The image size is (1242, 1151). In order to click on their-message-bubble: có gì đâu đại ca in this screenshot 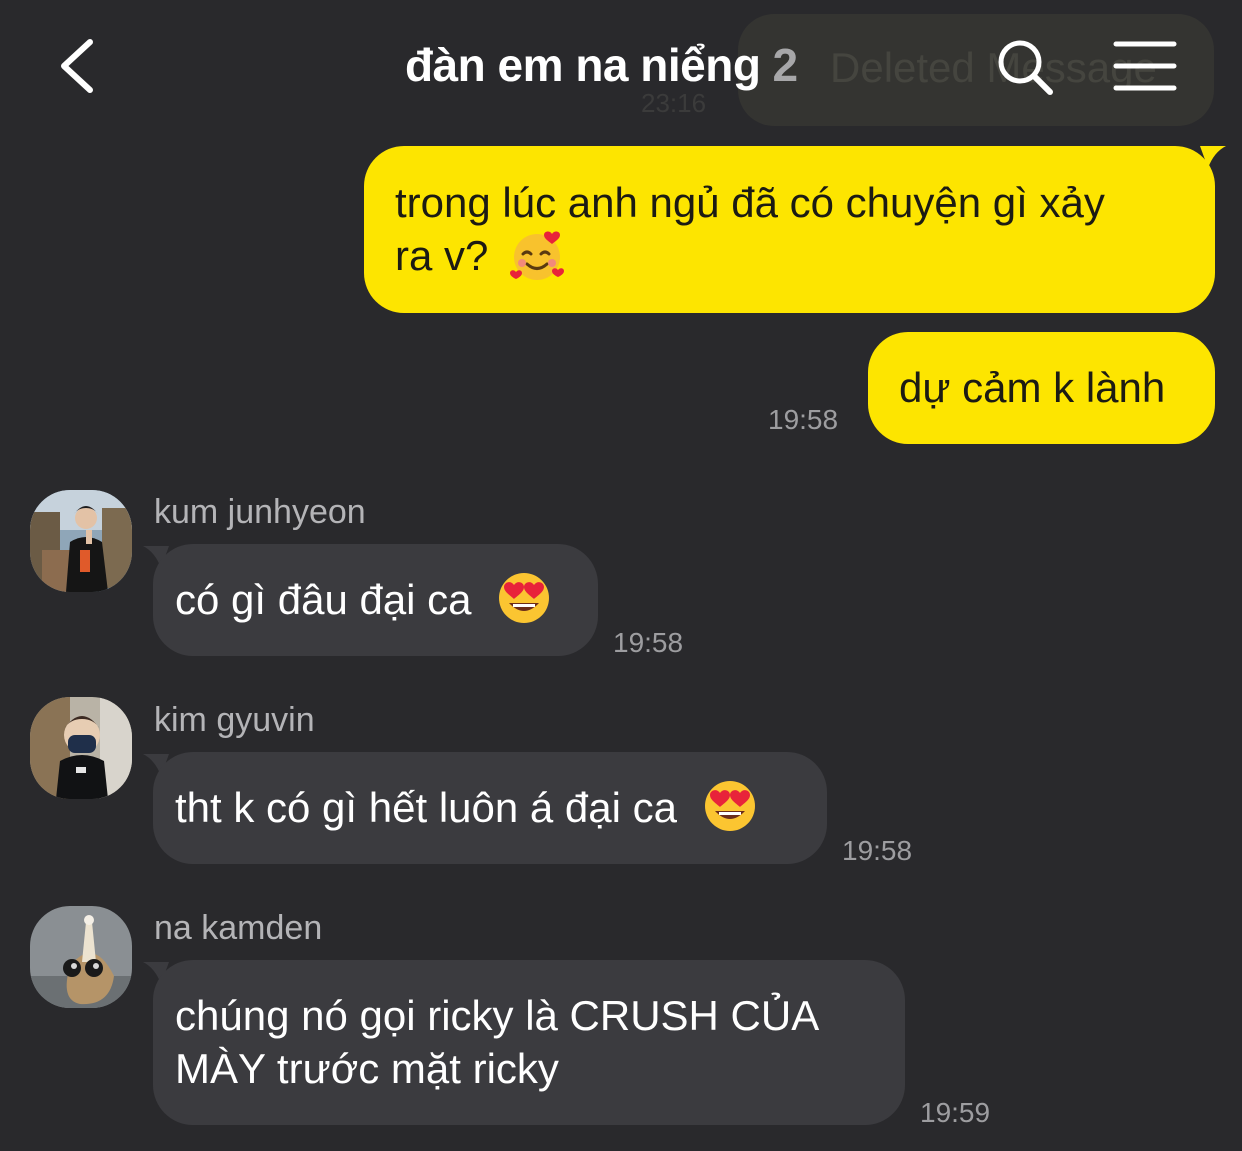, I will do `click(375, 600)`.